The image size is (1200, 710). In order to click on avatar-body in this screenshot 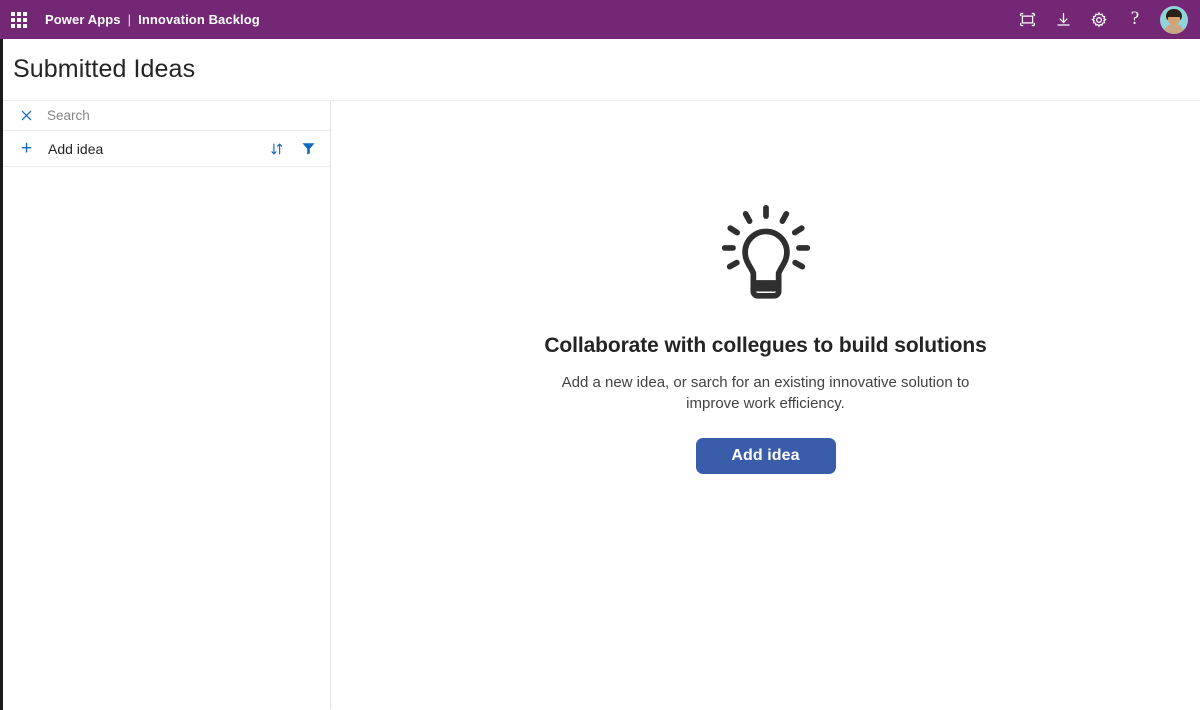, I will do `click(1174, 28)`.